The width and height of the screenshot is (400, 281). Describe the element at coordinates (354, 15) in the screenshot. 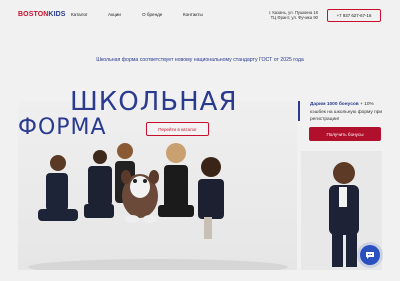

I see `phone-button: +7 937 627-67-16` at that location.